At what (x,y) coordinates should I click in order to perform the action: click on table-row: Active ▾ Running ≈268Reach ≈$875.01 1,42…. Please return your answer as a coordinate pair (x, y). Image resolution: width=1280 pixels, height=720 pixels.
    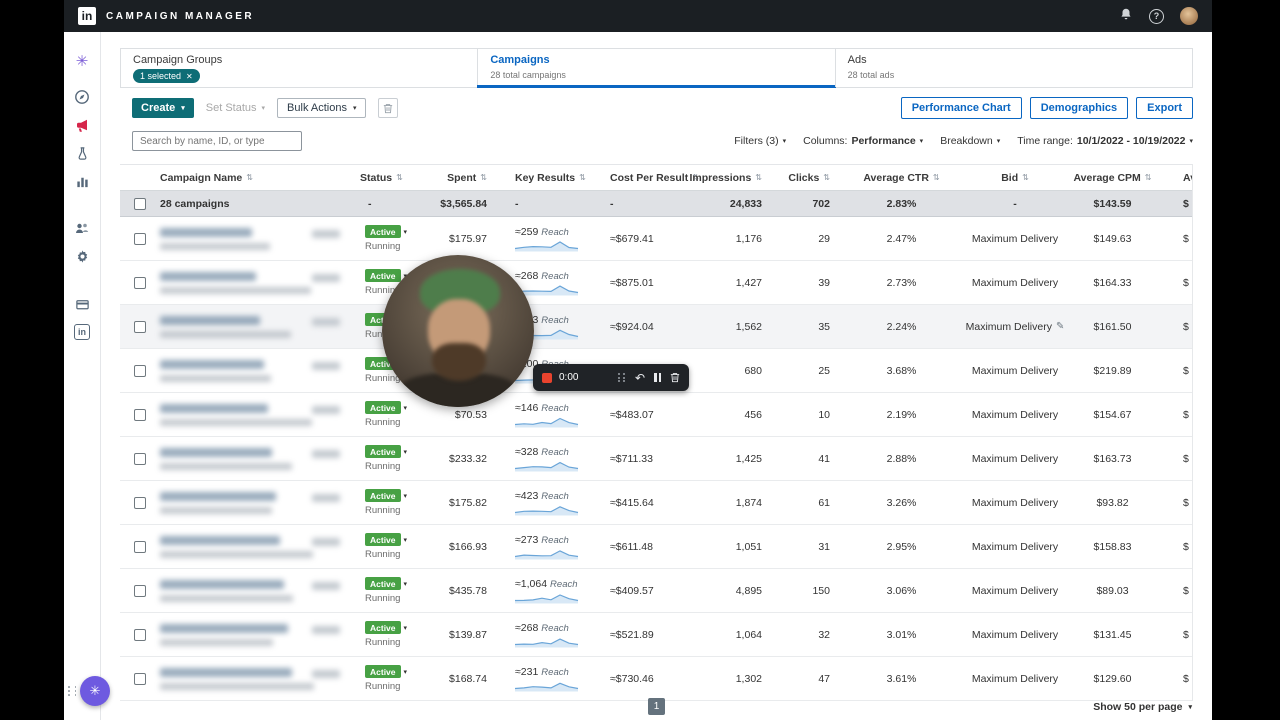
    Looking at the image, I should click on (656, 283).